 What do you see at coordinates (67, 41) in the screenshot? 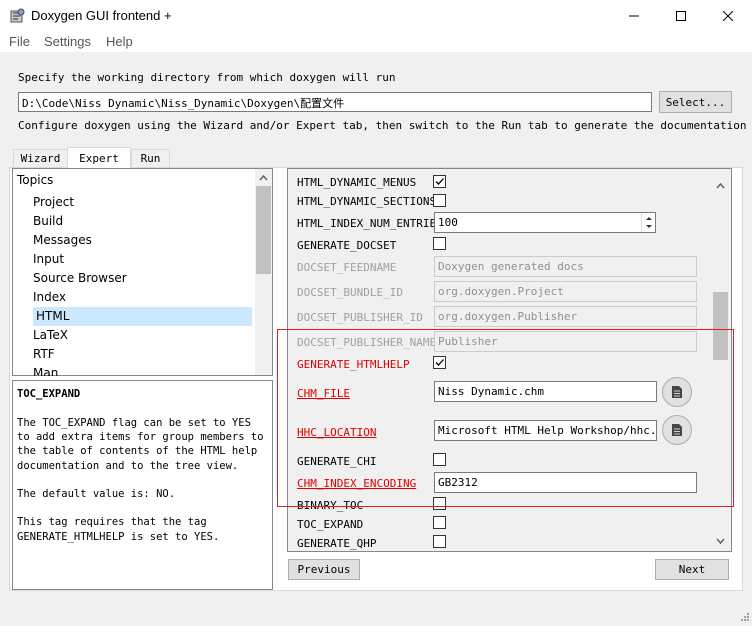
I see `menu-settings: Settings` at bounding box center [67, 41].